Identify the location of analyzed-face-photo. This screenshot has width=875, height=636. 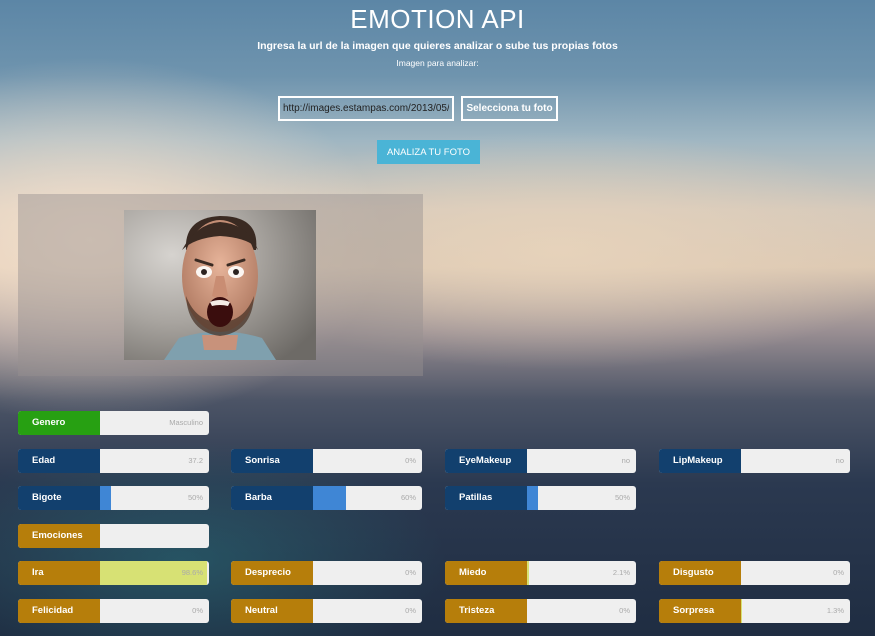
(220, 285).